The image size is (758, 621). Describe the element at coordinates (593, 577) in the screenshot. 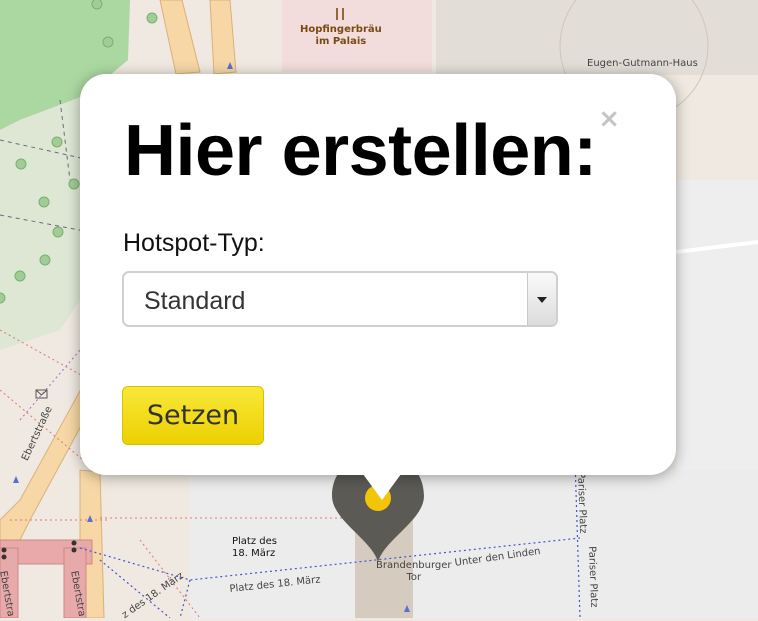

I see `street-label-pariser-platz-2: Pariser Platz` at that location.